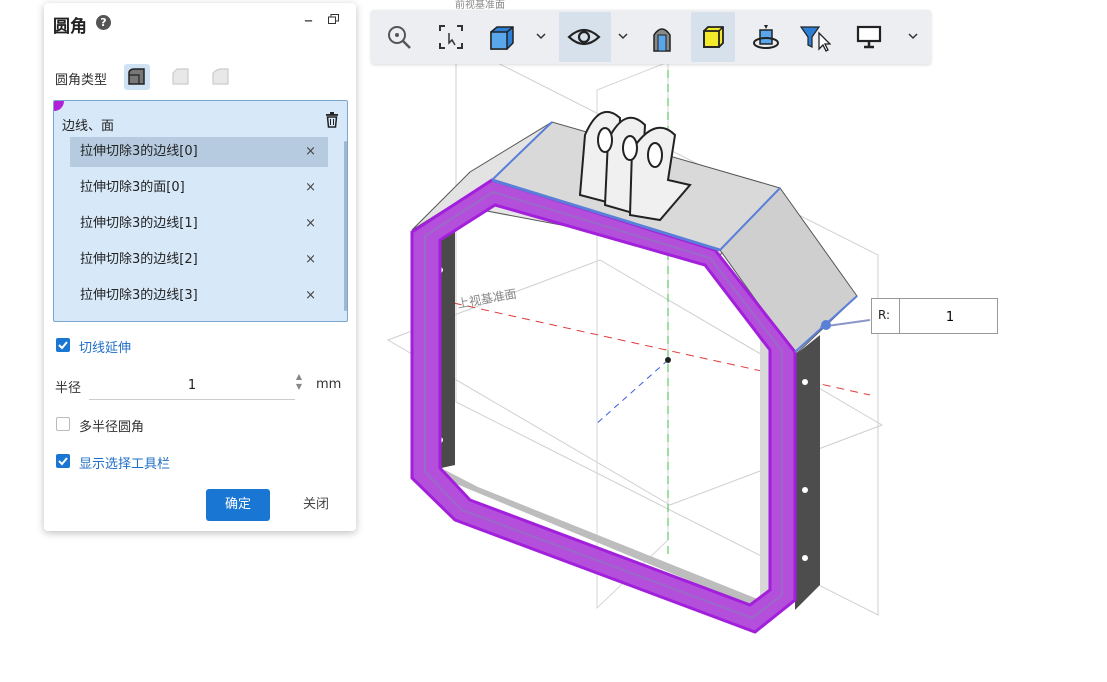 The height and width of the screenshot is (682, 1107). I want to click on shaded-box-icon, so click(713, 37).